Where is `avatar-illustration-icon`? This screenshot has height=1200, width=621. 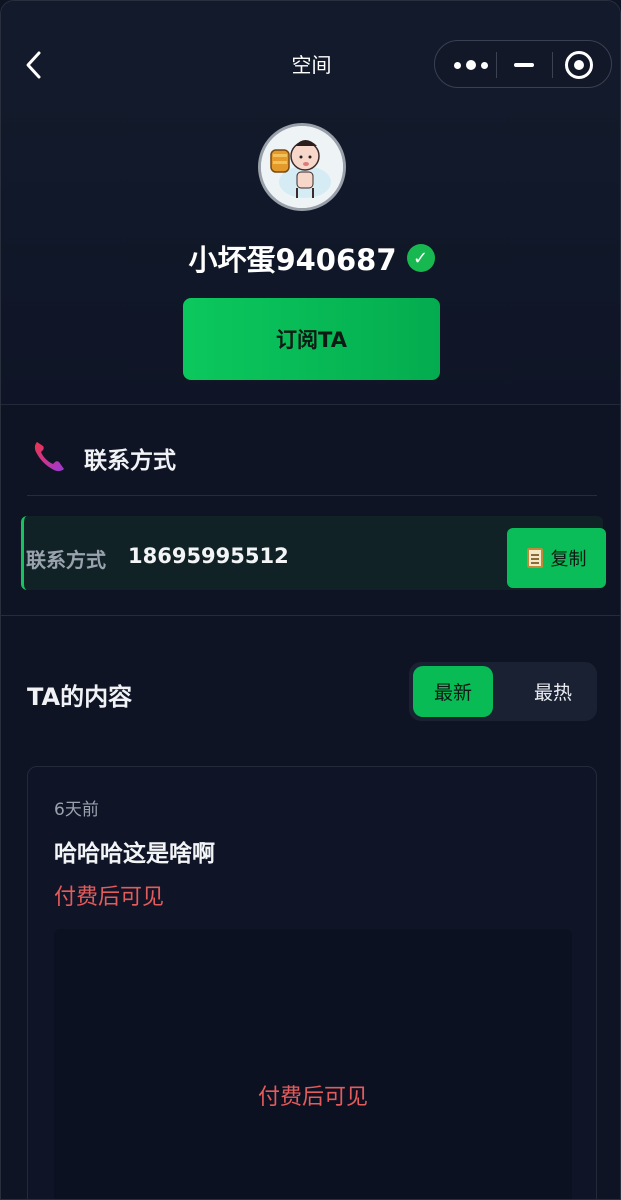 avatar-illustration-icon is located at coordinates (302, 167).